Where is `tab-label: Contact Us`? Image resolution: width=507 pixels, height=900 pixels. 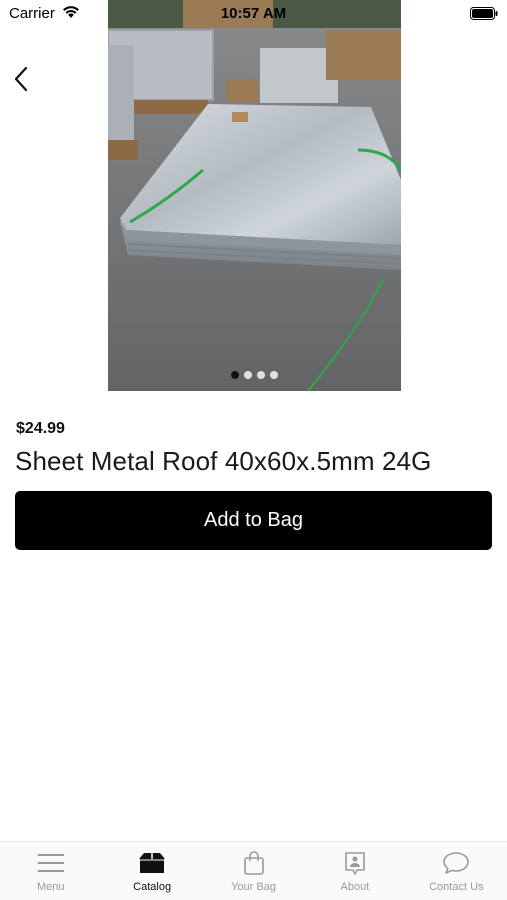 tab-label: Contact Us is located at coordinates (456, 887).